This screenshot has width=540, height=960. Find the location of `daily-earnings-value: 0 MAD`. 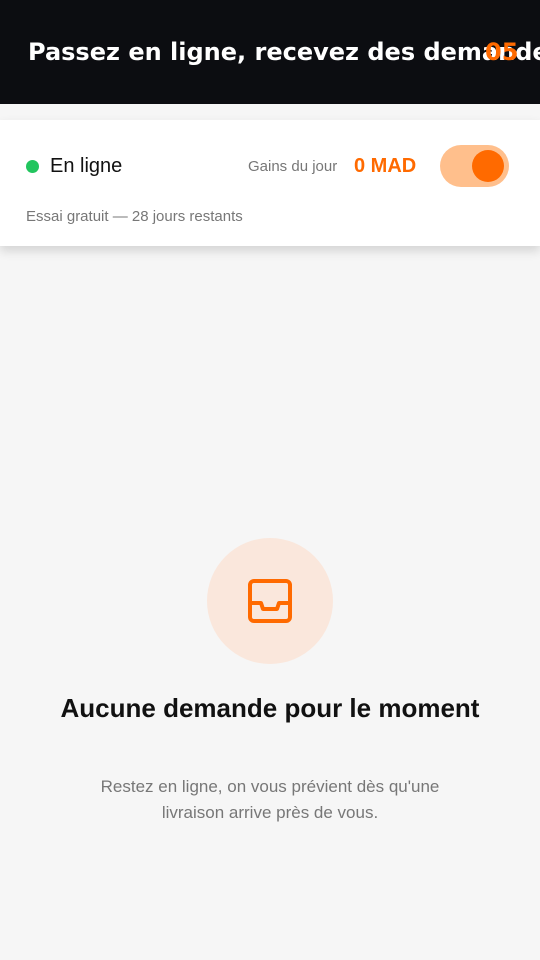

daily-earnings-value: 0 MAD is located at coordinates (385, 166).